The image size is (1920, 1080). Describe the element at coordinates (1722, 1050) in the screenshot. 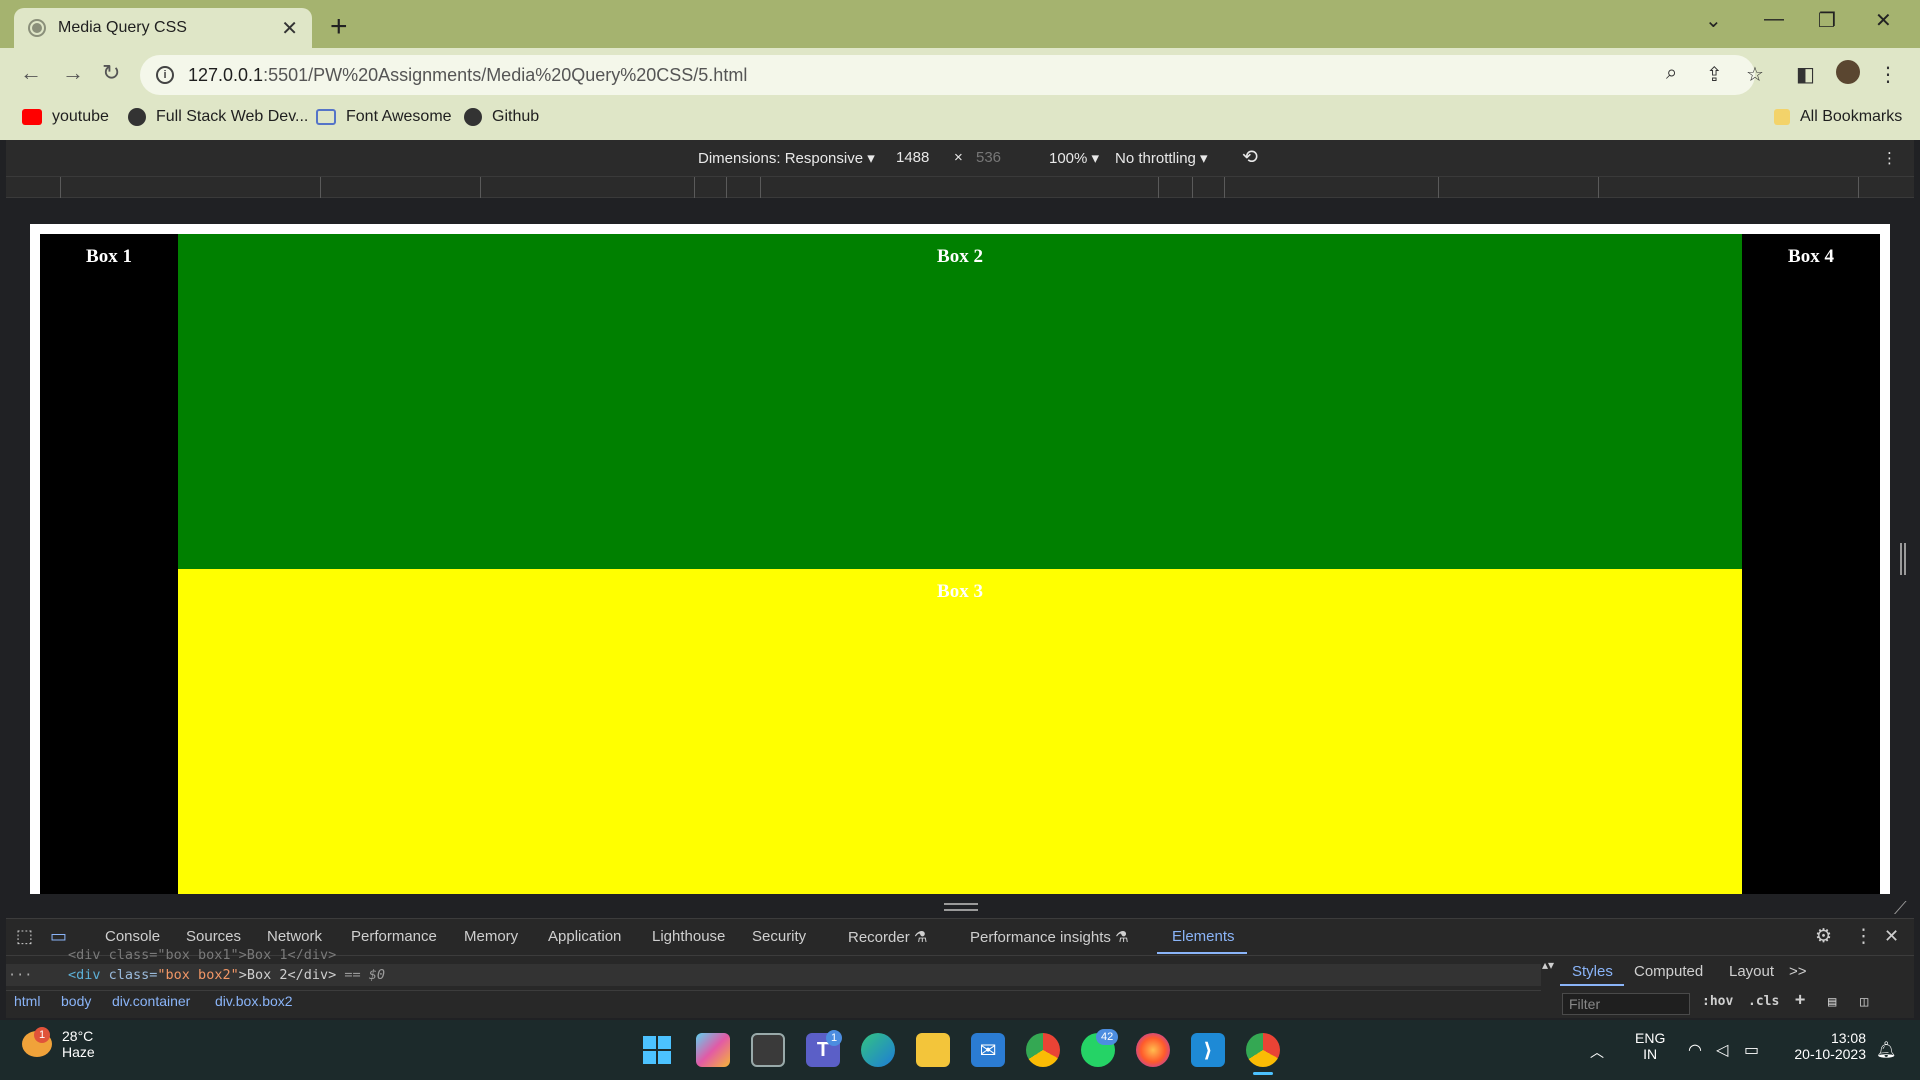

I see `volume-icon: ◁` at that location.